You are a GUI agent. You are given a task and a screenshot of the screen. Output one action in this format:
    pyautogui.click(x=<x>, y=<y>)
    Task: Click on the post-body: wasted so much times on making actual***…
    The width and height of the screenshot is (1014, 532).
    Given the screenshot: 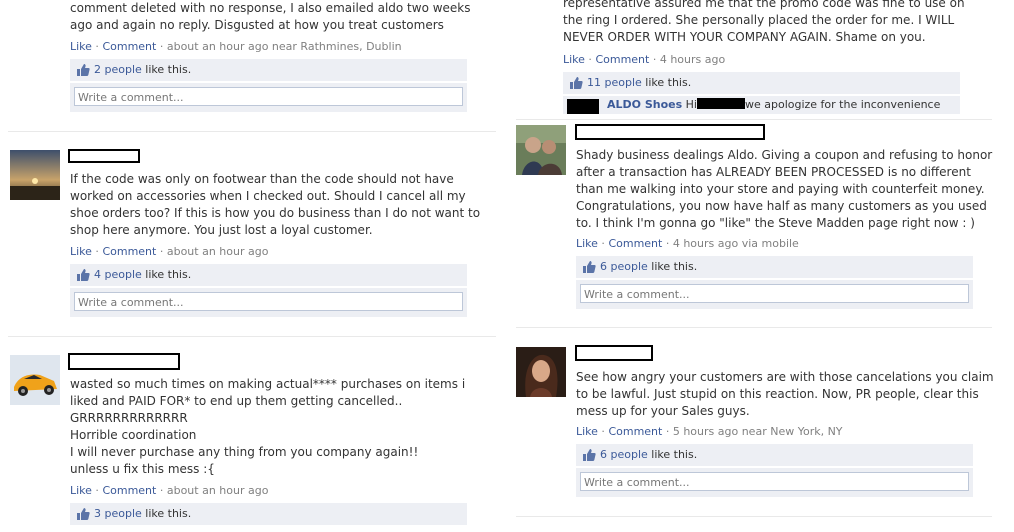 What is the action you would take?
    pyautogui.click(x=268, y=426)
    